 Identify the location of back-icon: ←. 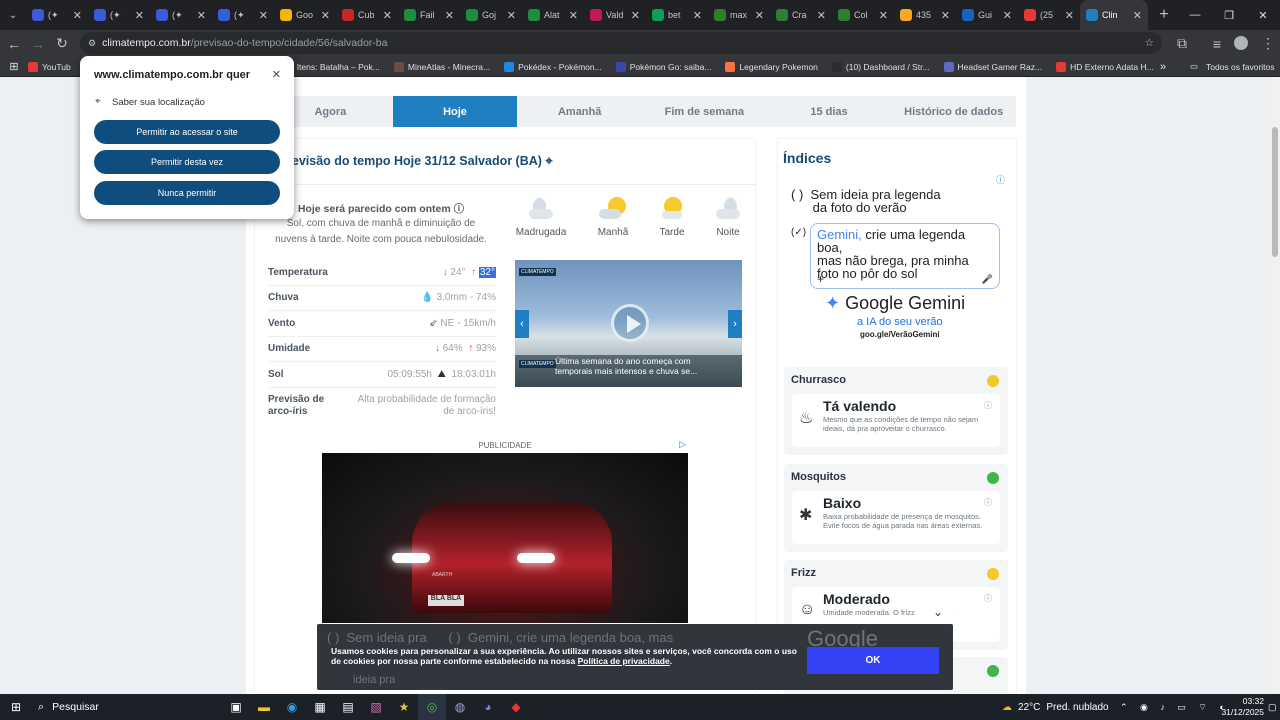
(14, 44).